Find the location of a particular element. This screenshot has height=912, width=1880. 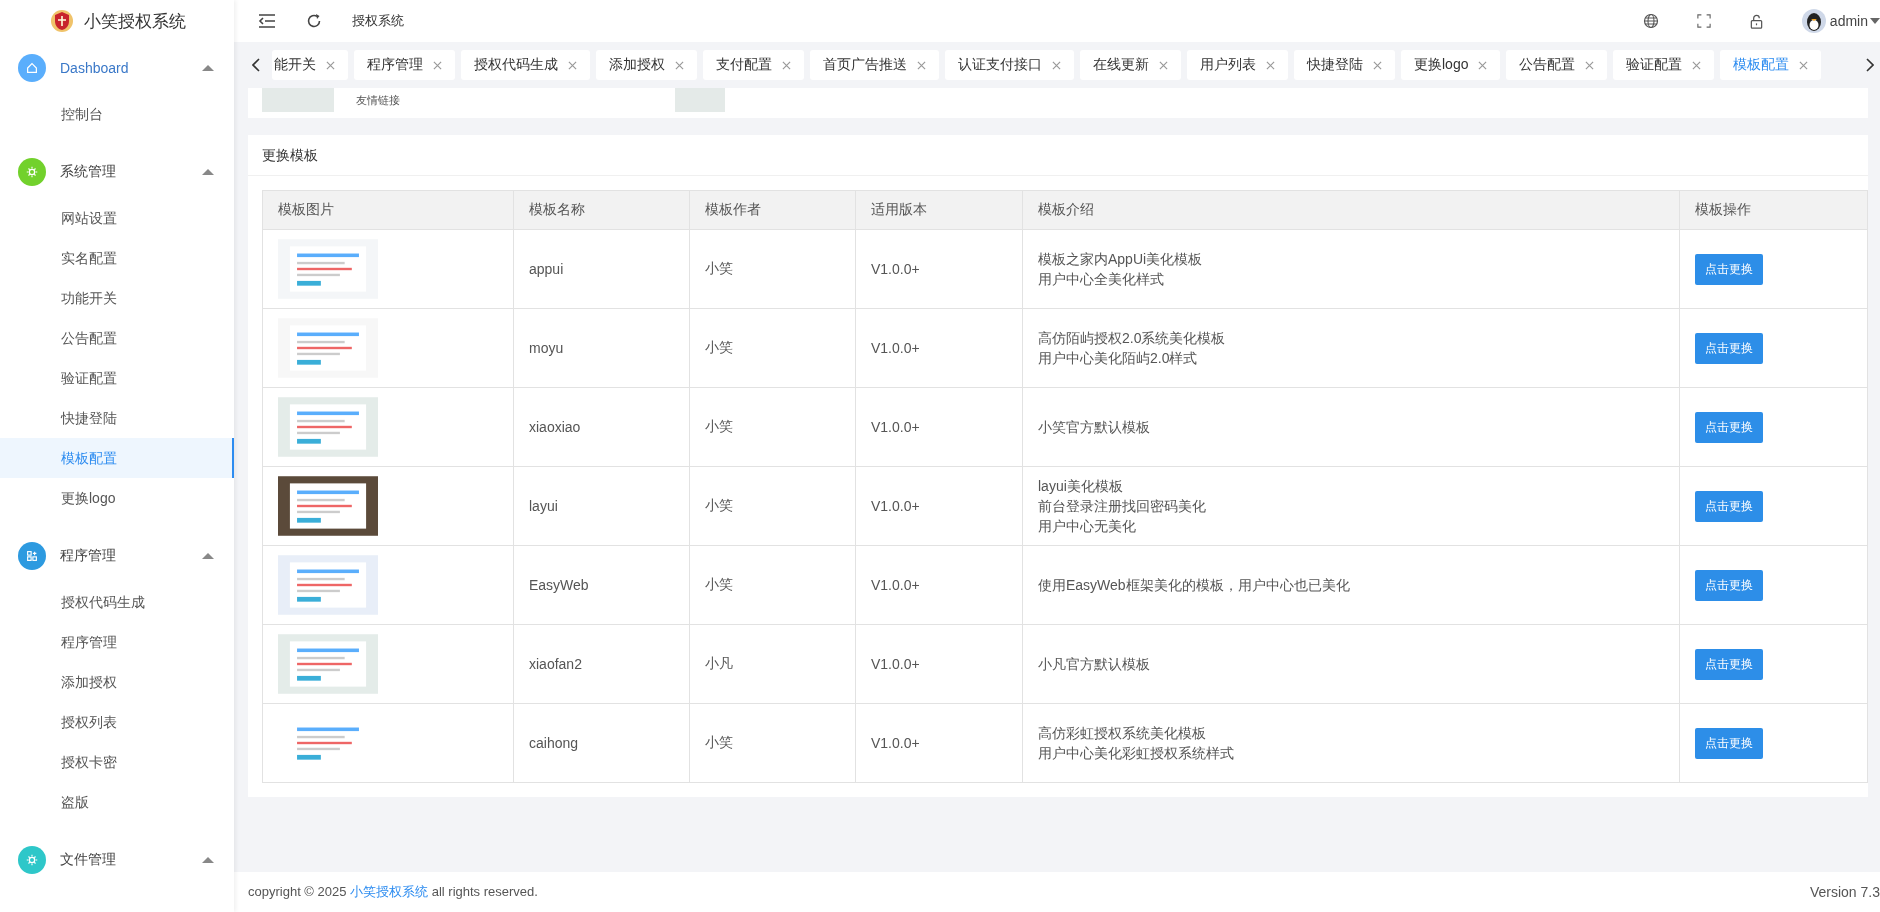

description-line: 前台登录注册找回密码美化 is located at coordinates (1122, 506).